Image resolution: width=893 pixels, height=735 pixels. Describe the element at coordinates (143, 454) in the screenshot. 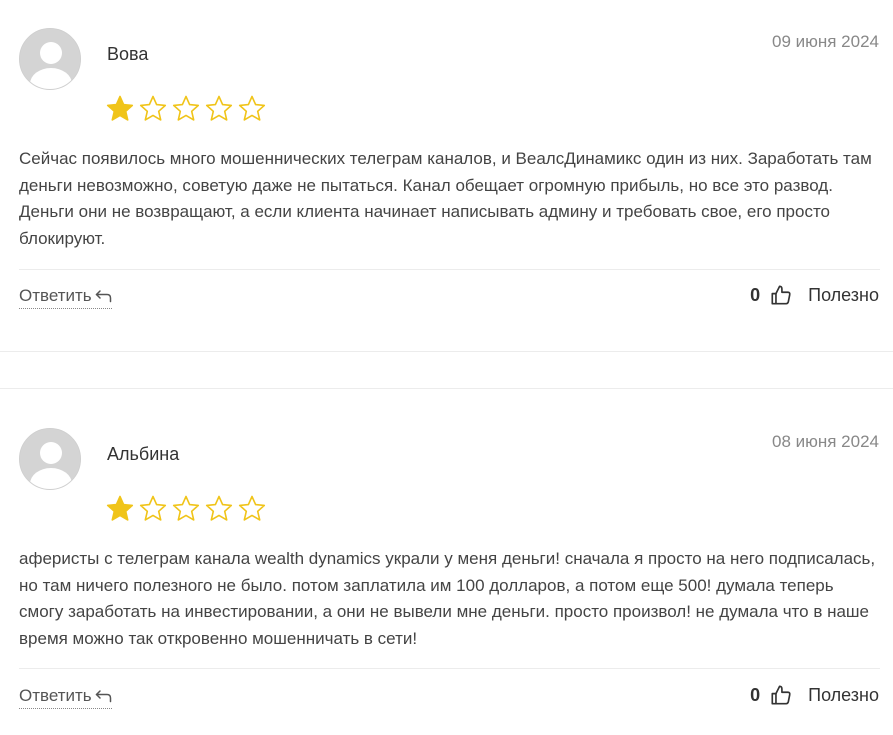

I see `review-author: Альбина` at that location.